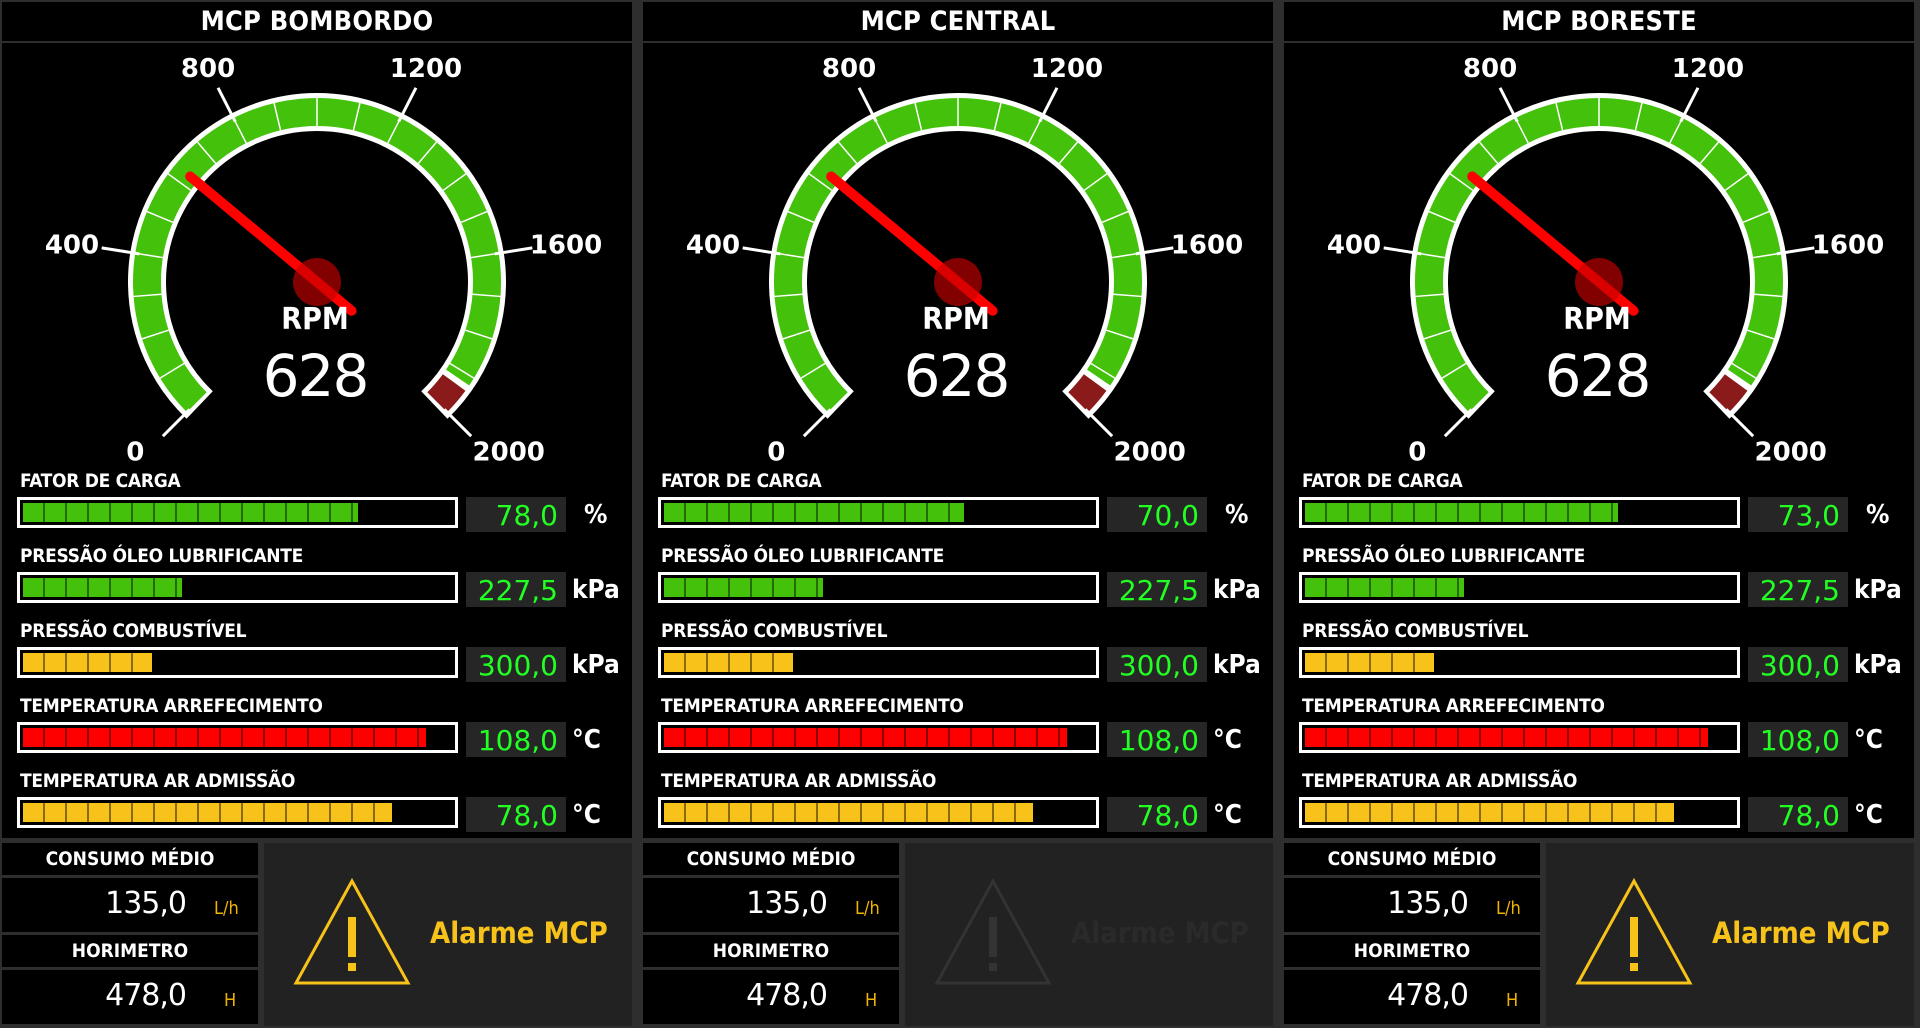  I want to click on rpm-label: RPM, so click(956, 319).